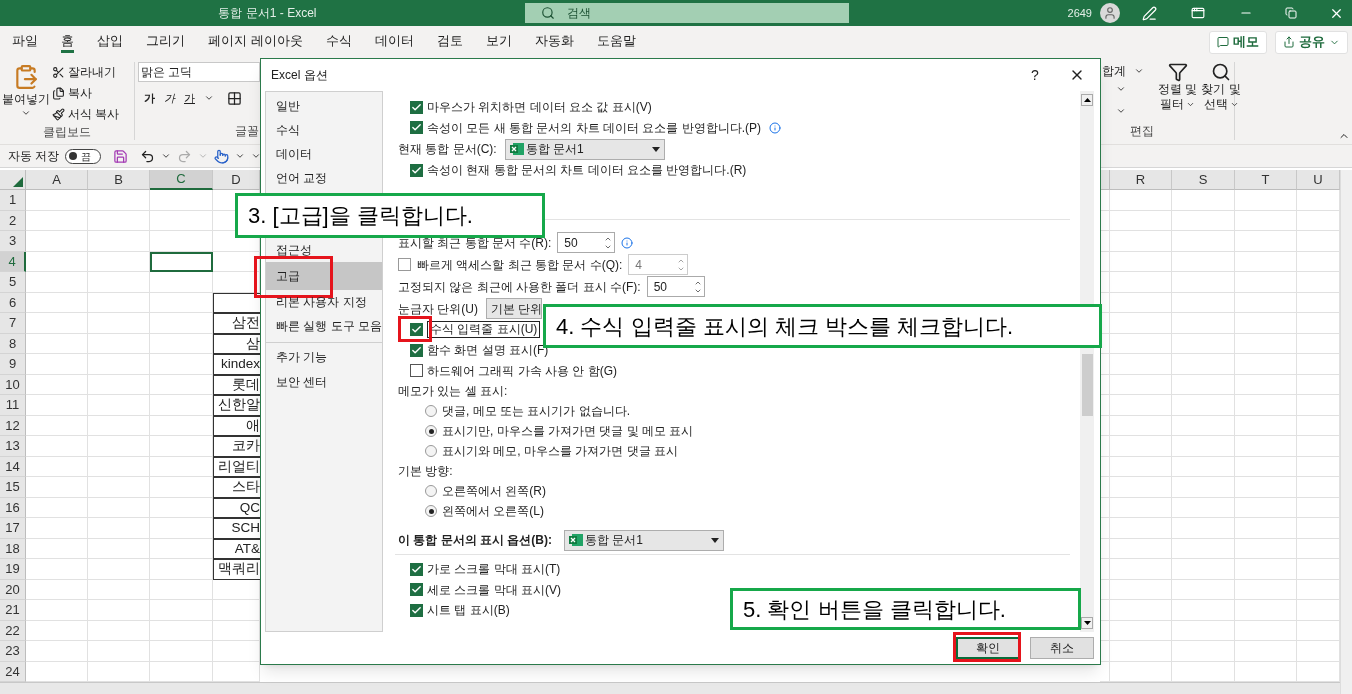 This screenshot has width=1352, height=694. What do you see at coordinates (1141, 180) in the screenshot?
I see `column-header: R` at bounding box center [1141, 180].